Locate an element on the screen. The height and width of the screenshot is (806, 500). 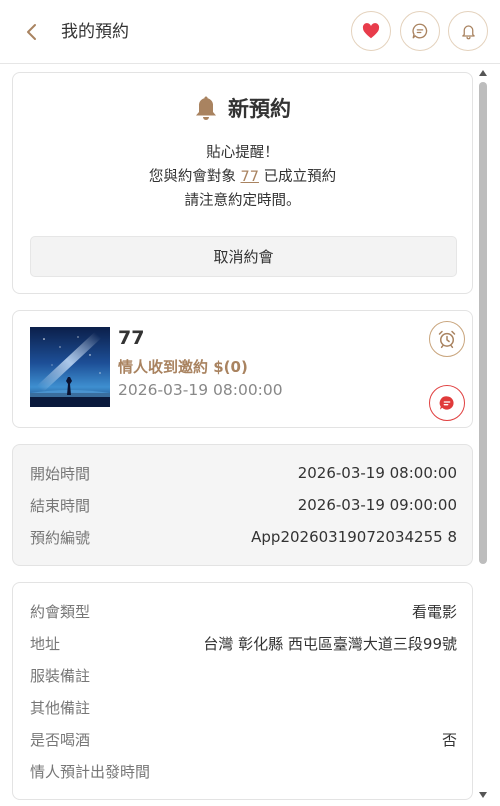
heart-icon is located at coordinates (371, 31).